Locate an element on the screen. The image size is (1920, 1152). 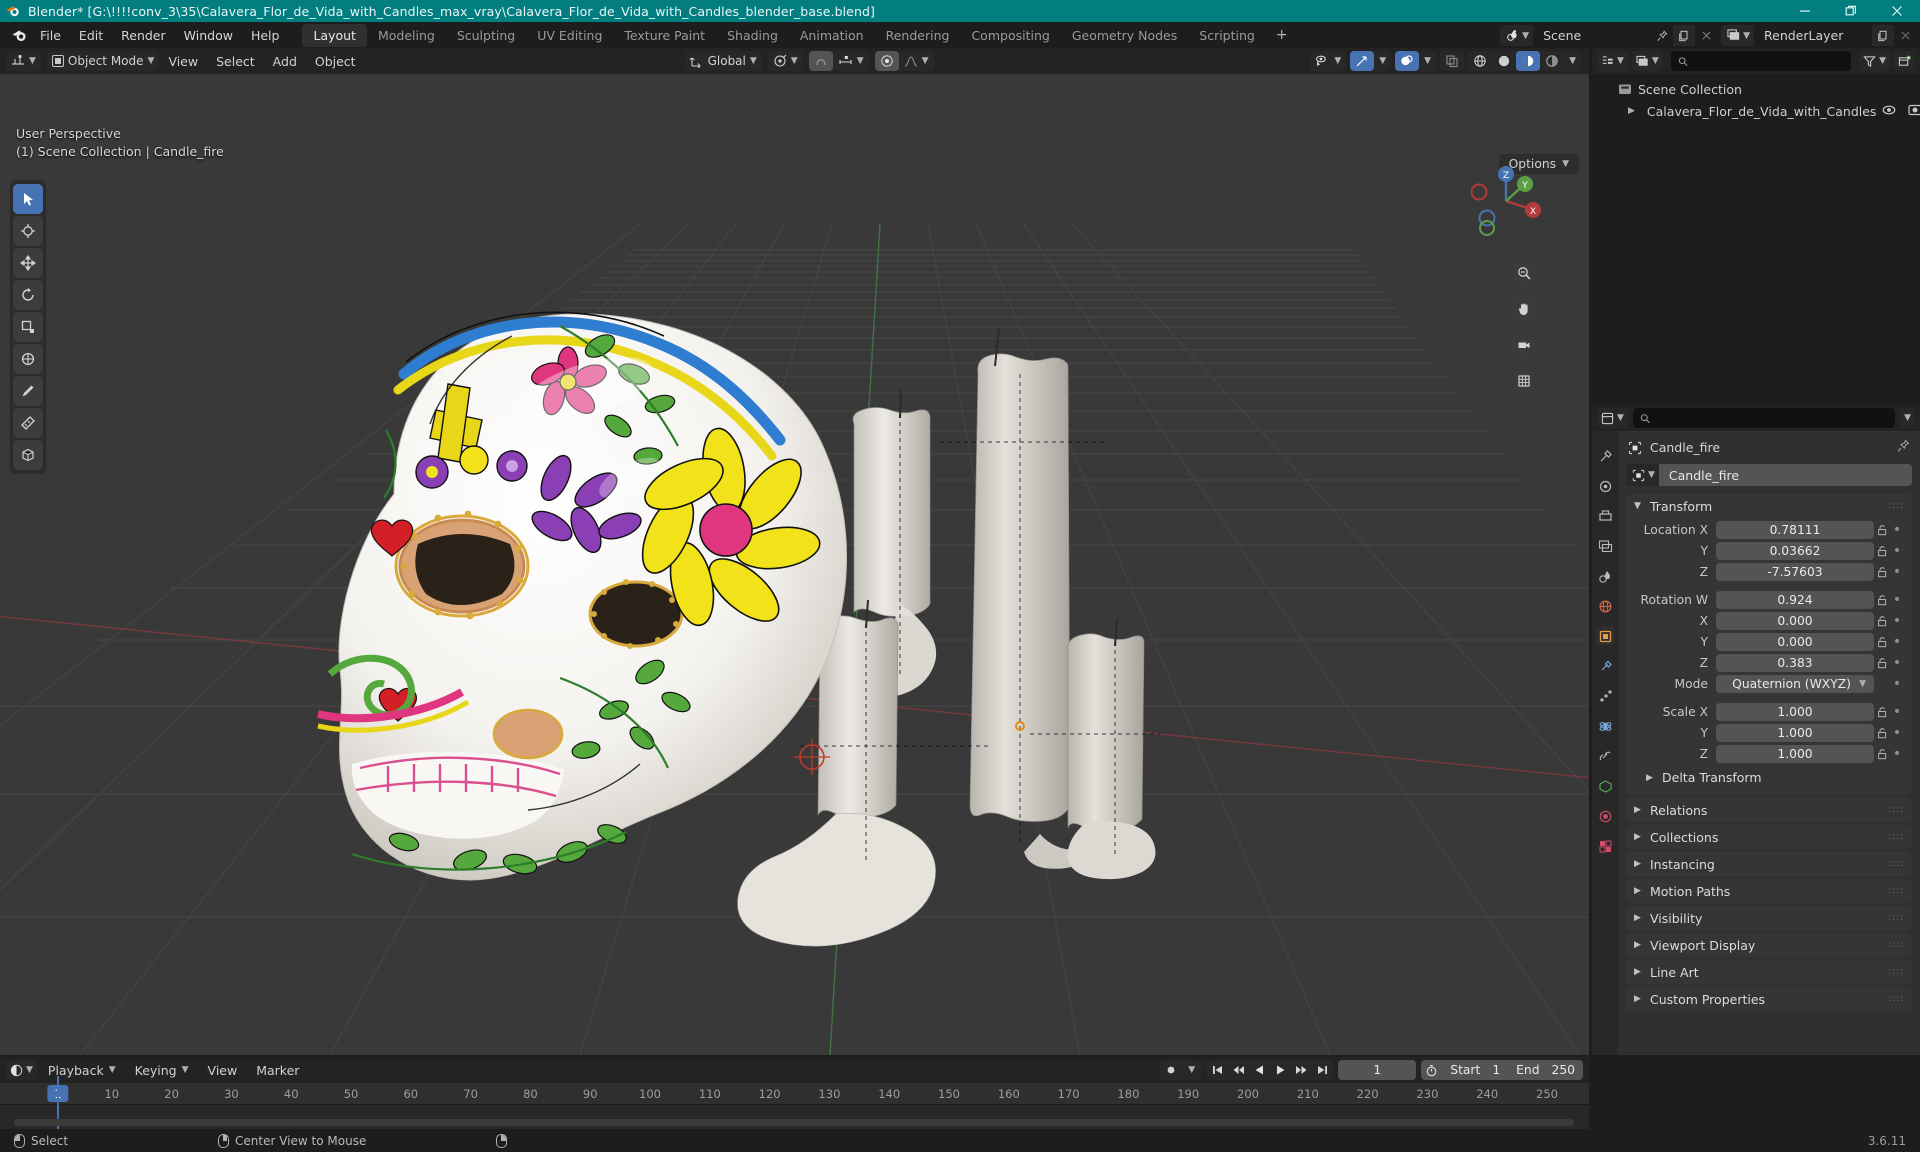
close-button is located at coordinates (1897, 11).